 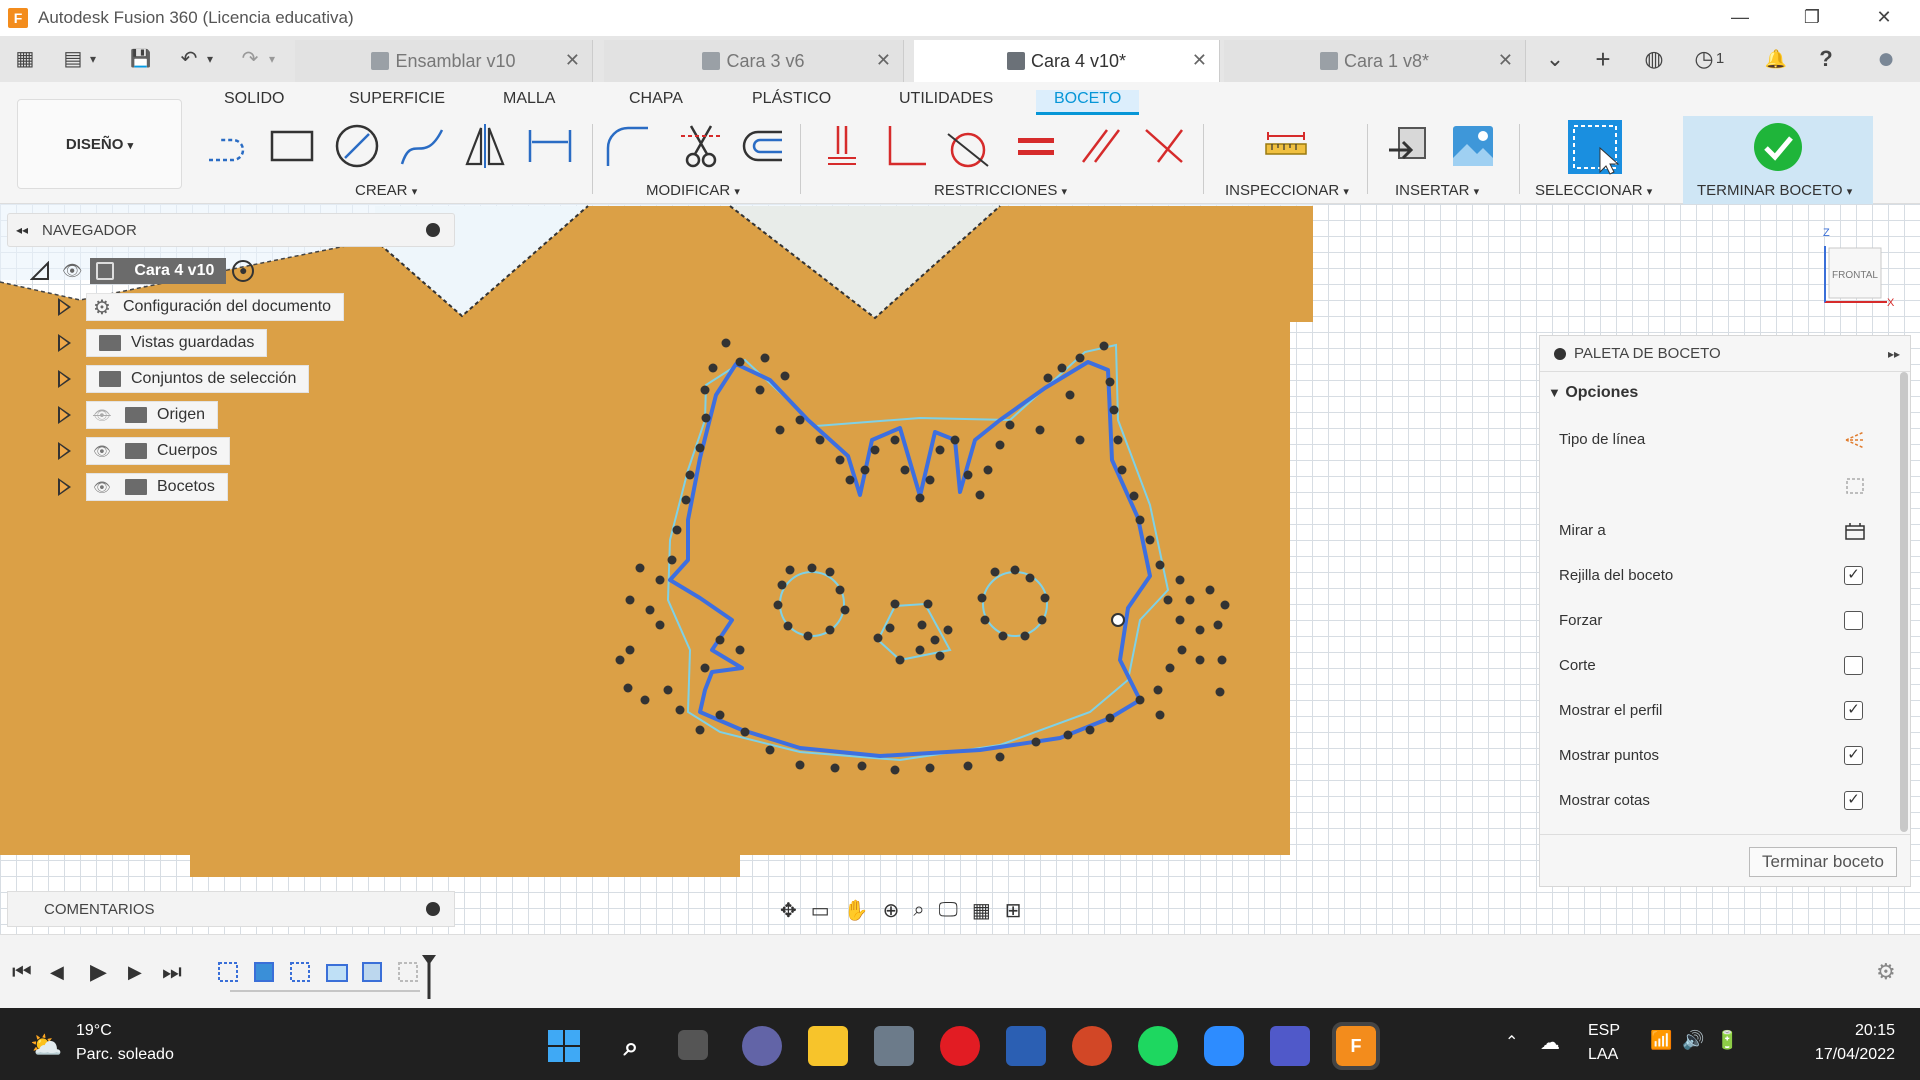 I want to click on extensions-icon: ◍, so click(x=1654, y=59).